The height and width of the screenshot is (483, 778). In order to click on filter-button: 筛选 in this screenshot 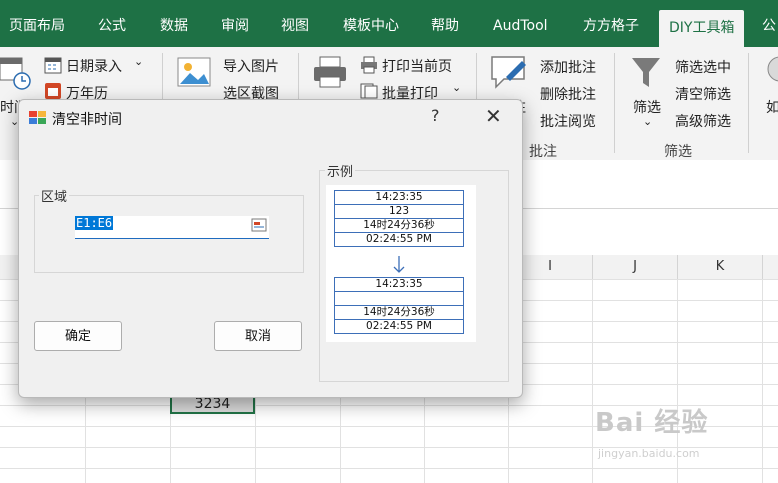, I will do `click(647, 107)`.